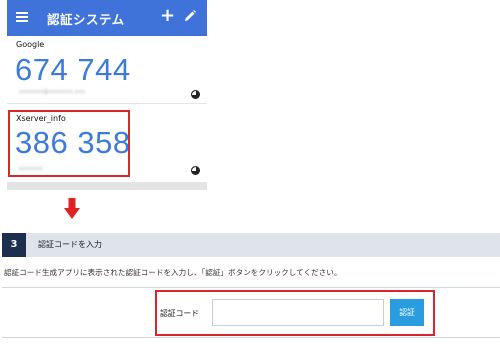 The image size is (500, 345). Describe the element at coordinates (190, 16) in the screenshot. I see `pencil-icon` at that location.